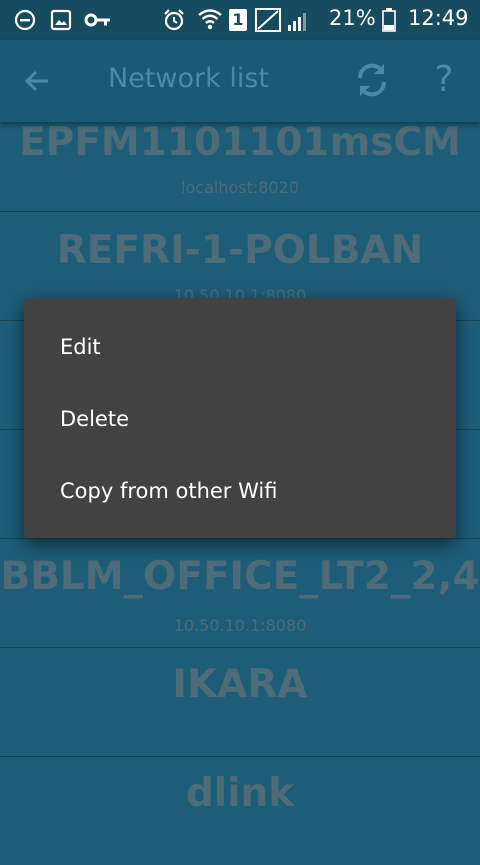 This screenshot has height=865, width=480. What do you see at coordinates (240, 187) in the screenshot?
I see `network-address: localhost:8020` at bounding box center [240, 187].